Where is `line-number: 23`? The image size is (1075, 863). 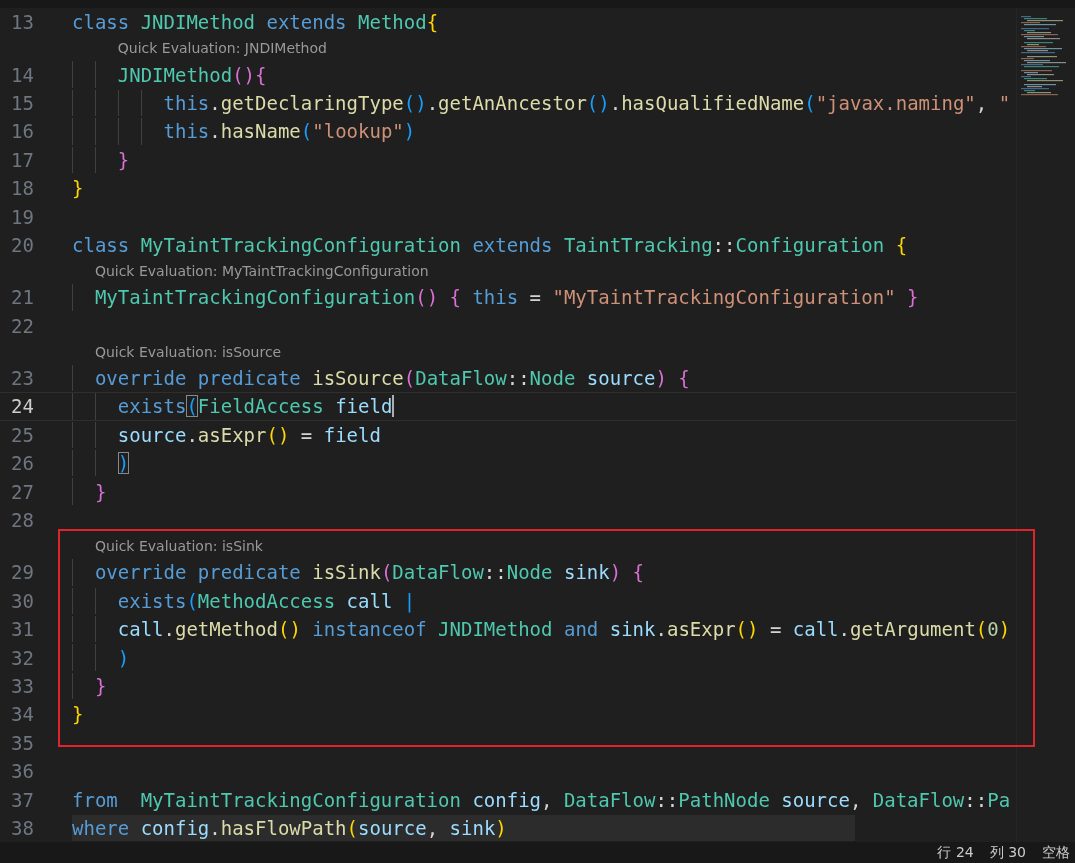 line-number: 23 is located at coordinates (22, 378).